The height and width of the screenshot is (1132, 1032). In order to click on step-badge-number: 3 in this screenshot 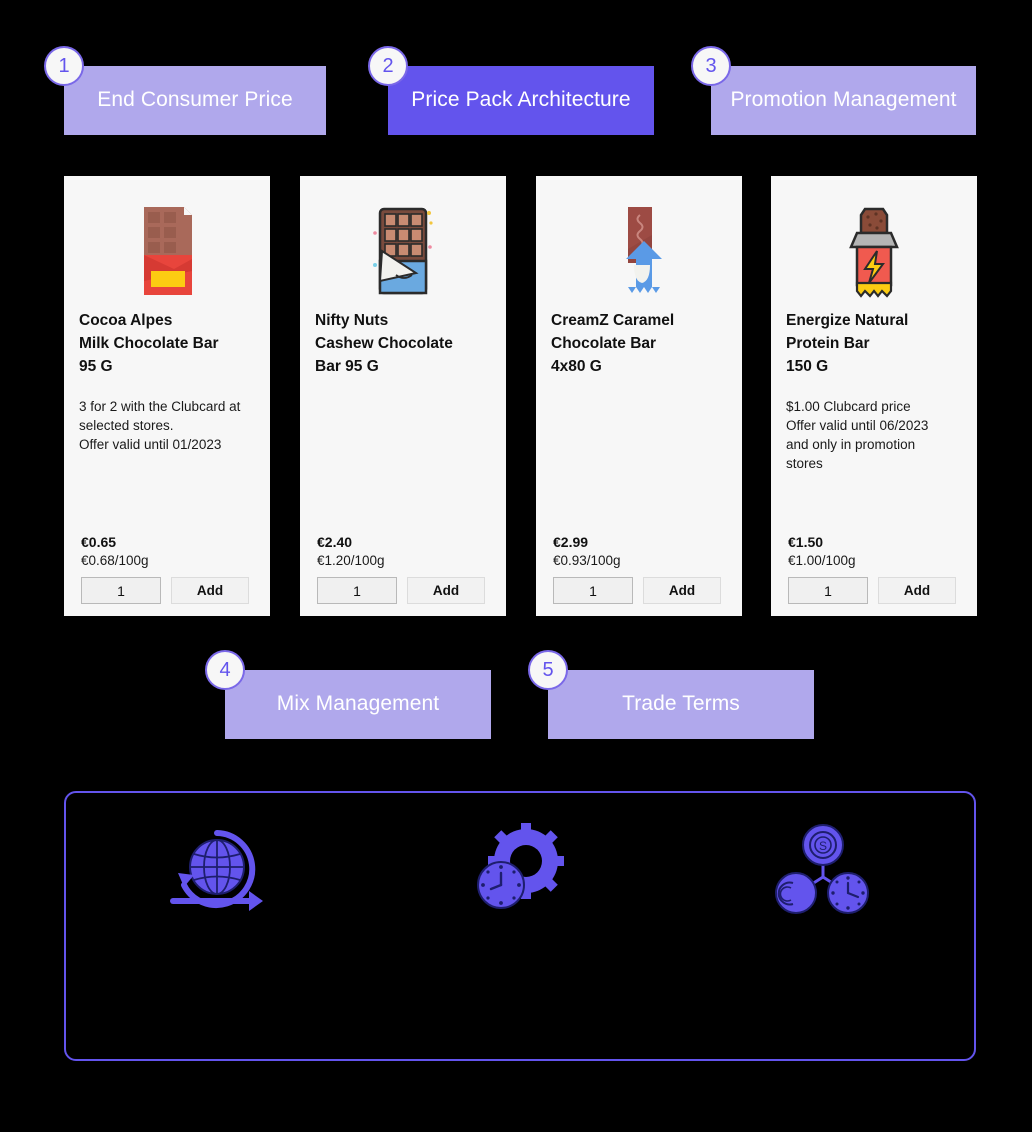, I will do `click(711, 65)`.